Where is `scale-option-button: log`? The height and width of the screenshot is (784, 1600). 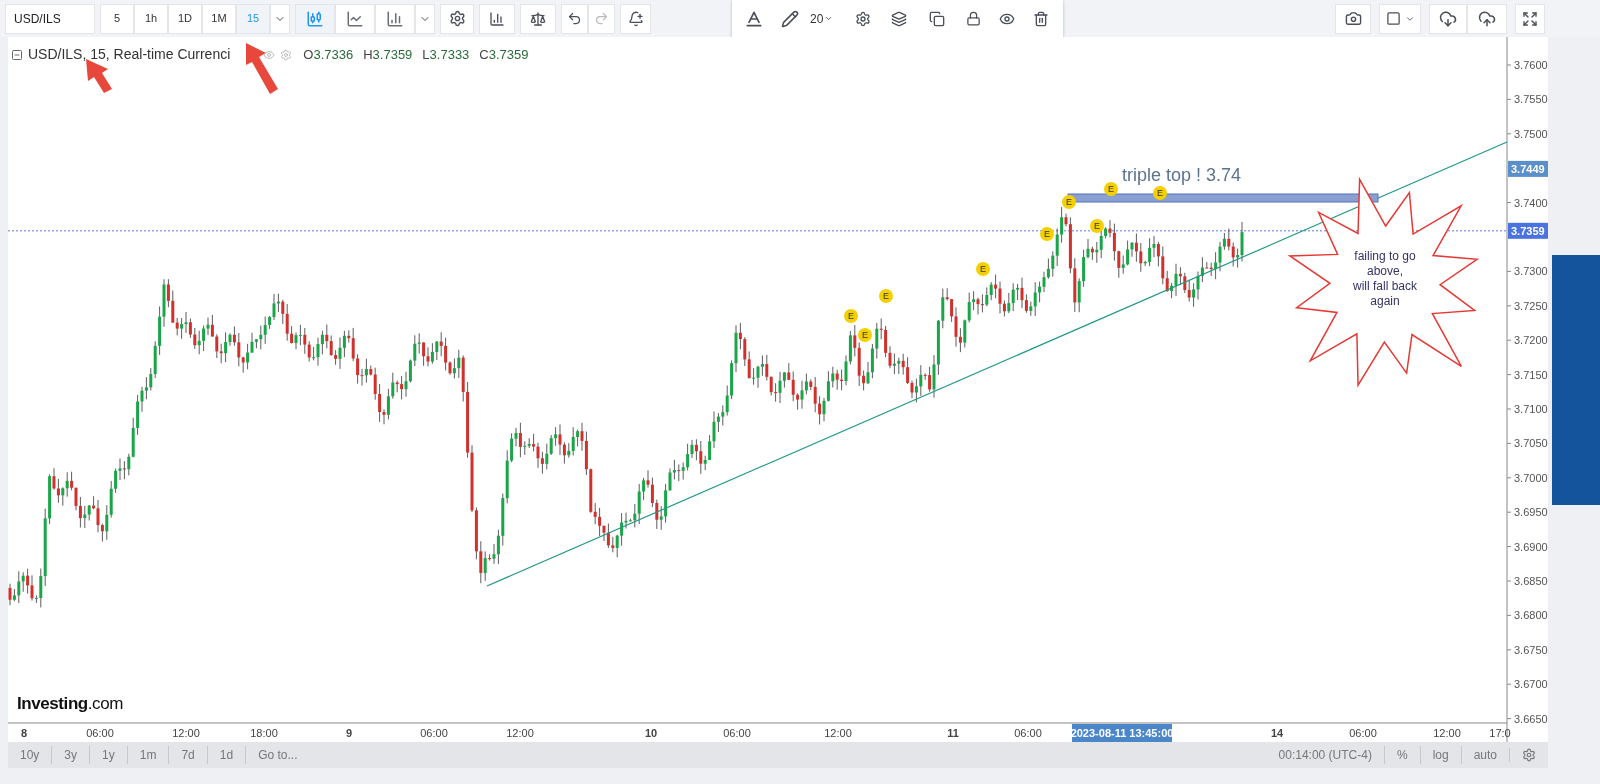 scale-option-button: log is located at coordinates (1440, 755).